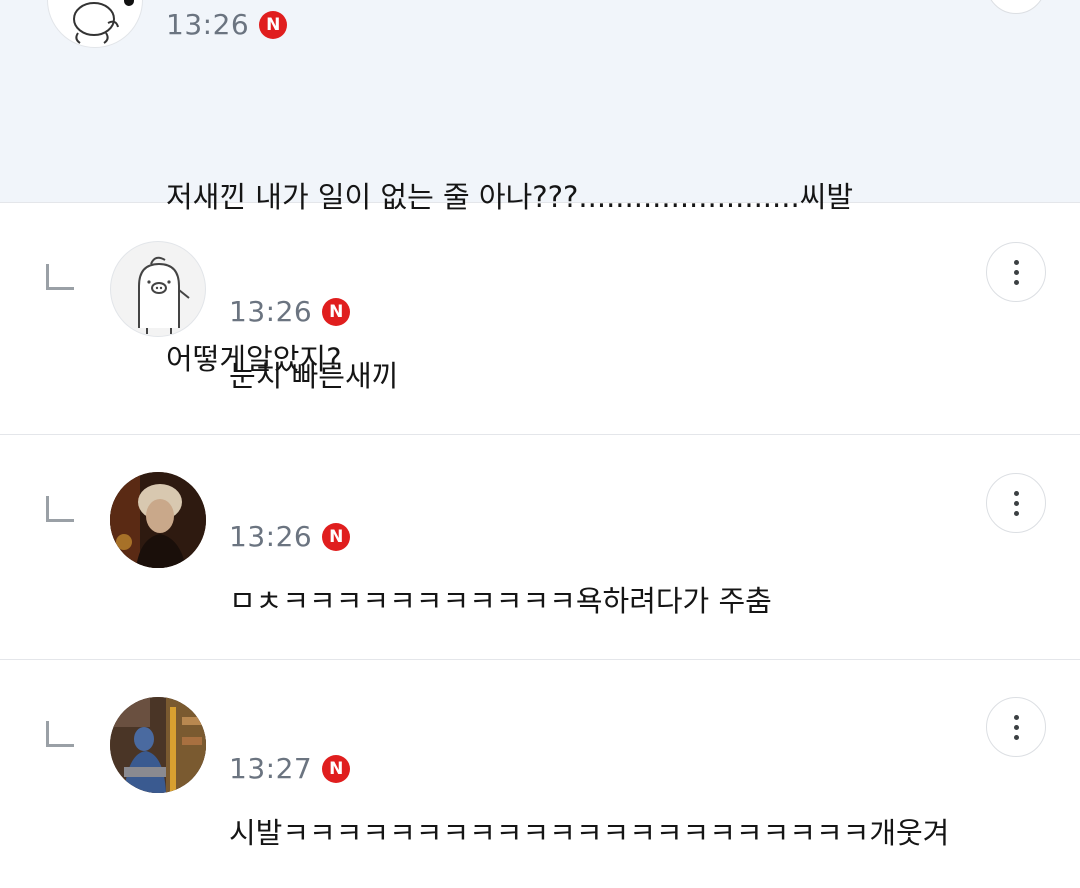 Image resolution: width=1080 pixels, height=888 pixels. I want to click on comment-text: 시발ㅋㅋㅋㅋㅋㅋㅋㅋㅋㅋㅋㅋㅋㅋㅋㅋㅋㅋㅋㅋㅋㅋ개웃겨, so click(589, 833).